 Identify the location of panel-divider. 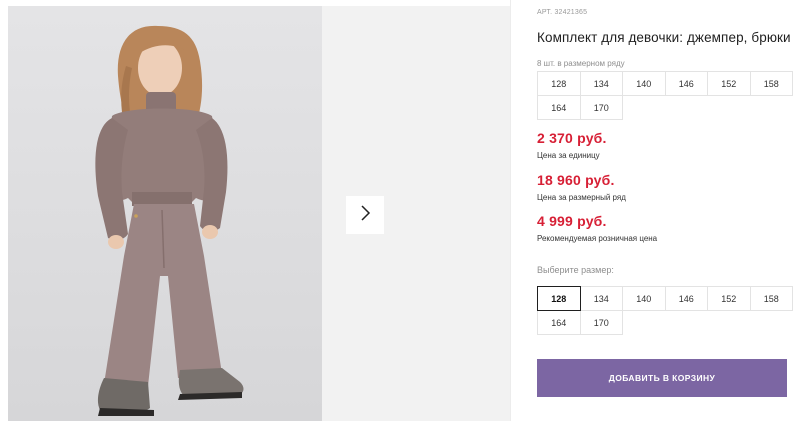
(510, 210).